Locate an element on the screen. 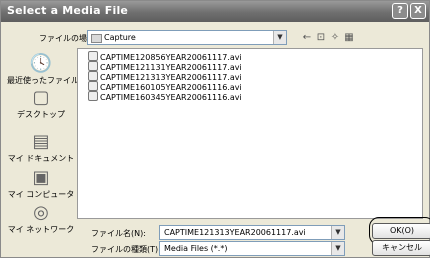 The width and height of the screenshot is (430, 258). file-type-label: ファイルの種類(T): is located at coordinates (126, 249).